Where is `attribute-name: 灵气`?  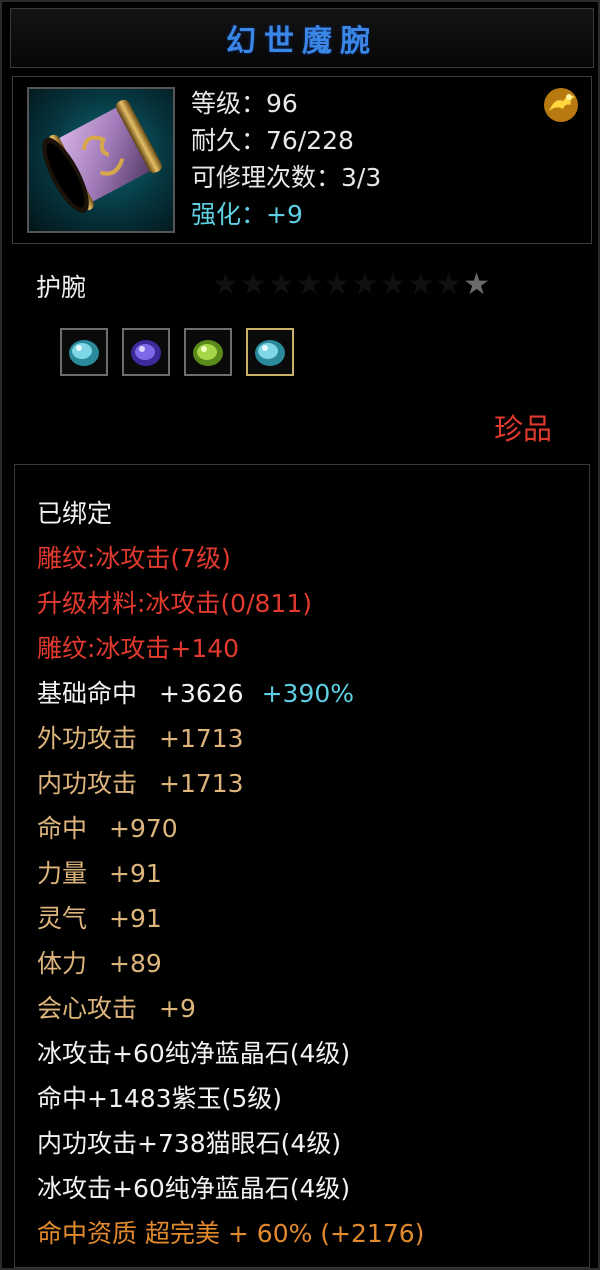 attribute-name: 灵气 is located at coordinates (62, 918).